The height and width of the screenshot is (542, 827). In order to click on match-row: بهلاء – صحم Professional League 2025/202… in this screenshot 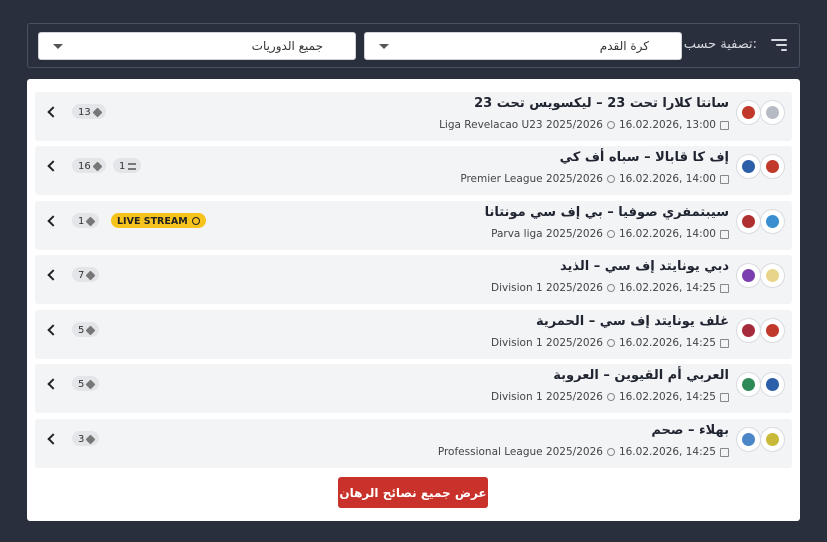, I will do `click(413, 443)`.